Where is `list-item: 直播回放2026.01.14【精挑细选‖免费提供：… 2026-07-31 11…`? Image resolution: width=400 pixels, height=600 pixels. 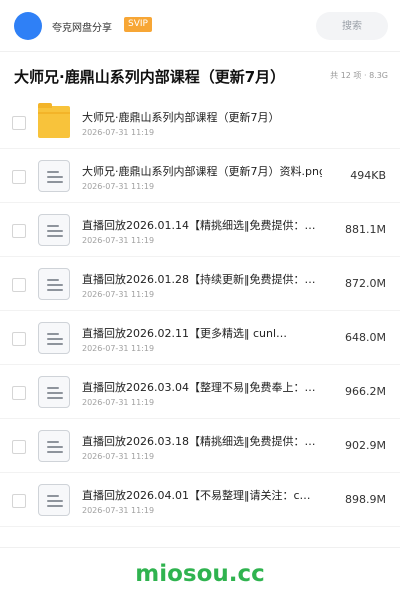
list-item: 直播回放2026.01.14【精挑细选‖免费提供：… 2026-07-31 11… is located at coordinates (200, 230).